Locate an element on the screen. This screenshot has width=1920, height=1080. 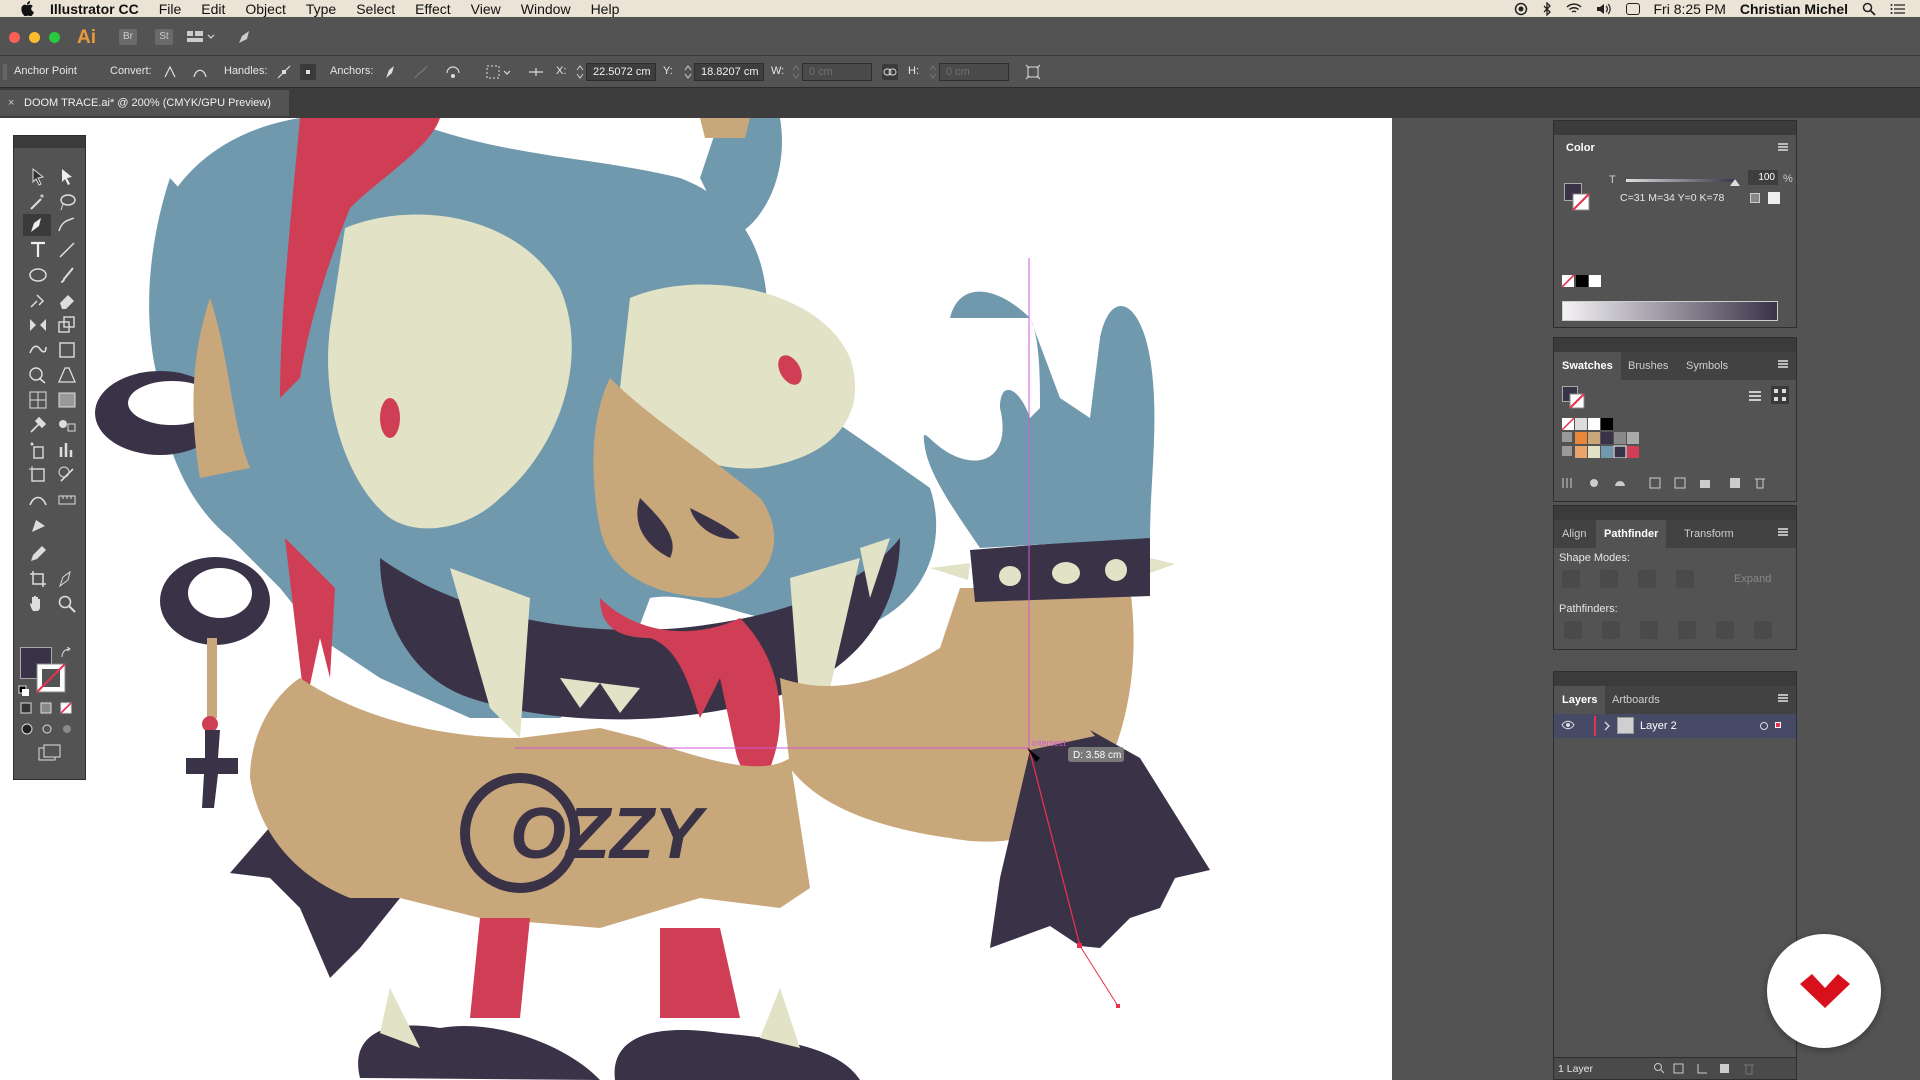
tint-slider-handle is located at coordinates (1735, 183).